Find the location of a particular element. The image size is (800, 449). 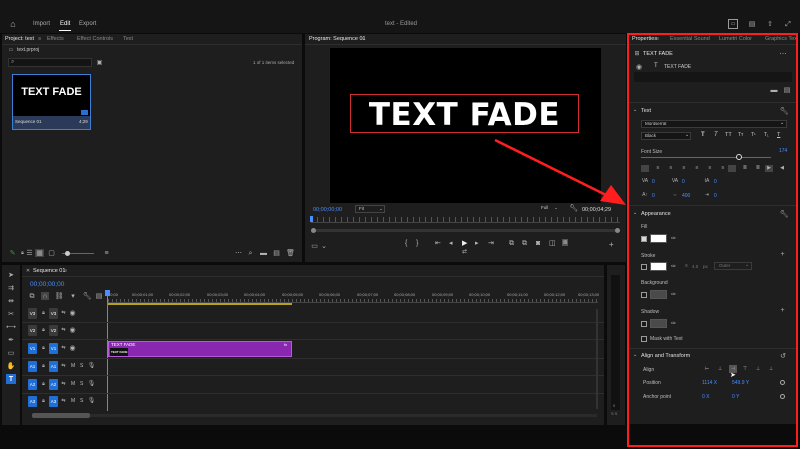

automate-icon: ⋯ is located at coordinates (238, 253).